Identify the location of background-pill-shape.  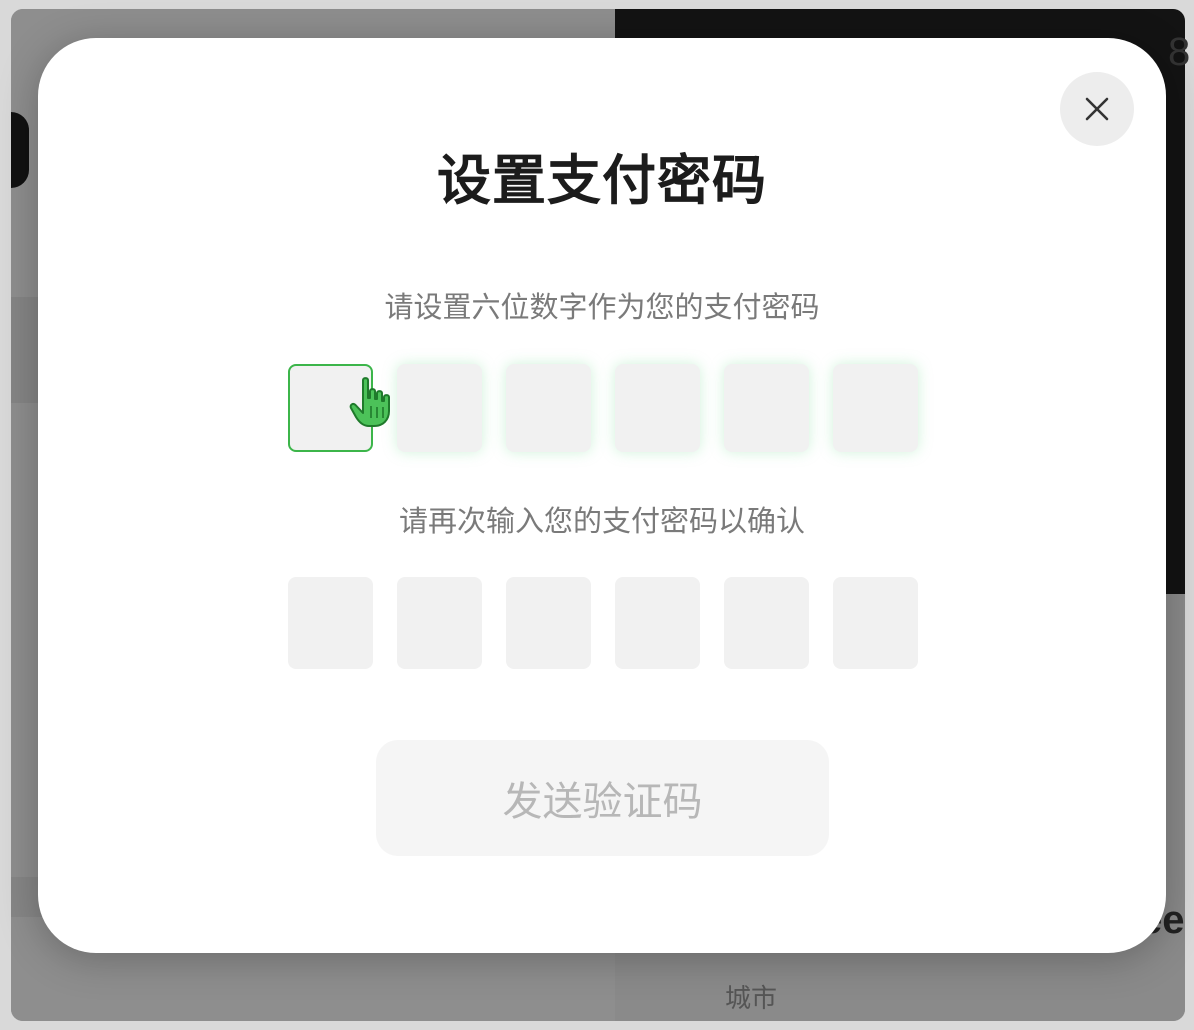
(20, 150).